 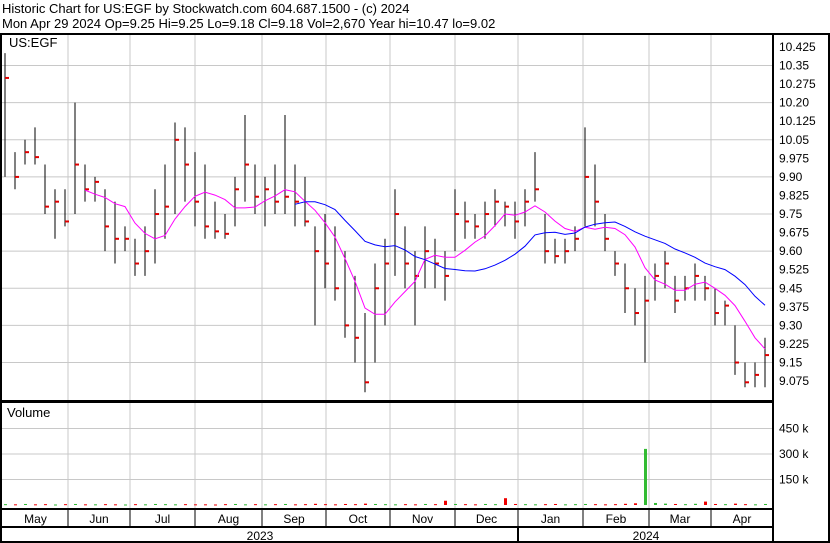 I want to click on month-label: Sep, so click(x=294, y=519).